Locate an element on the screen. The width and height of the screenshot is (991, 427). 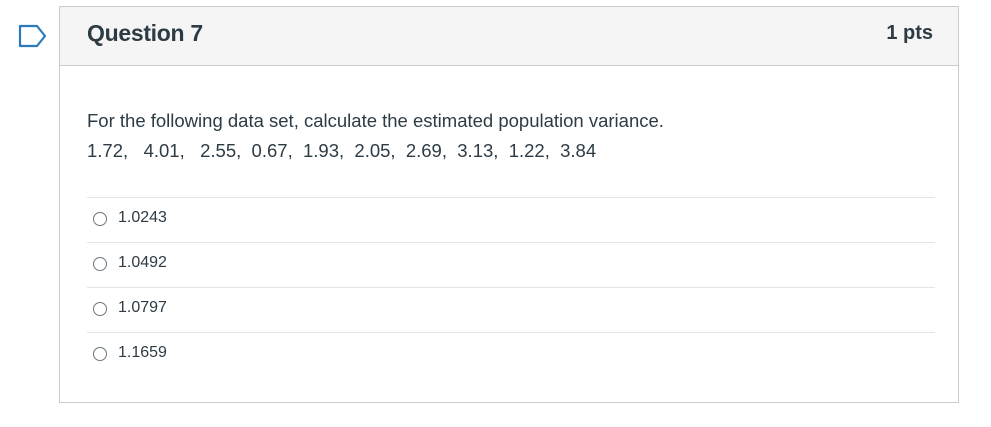
answer-label: 1.1659 is located at coordinates (142, 353).